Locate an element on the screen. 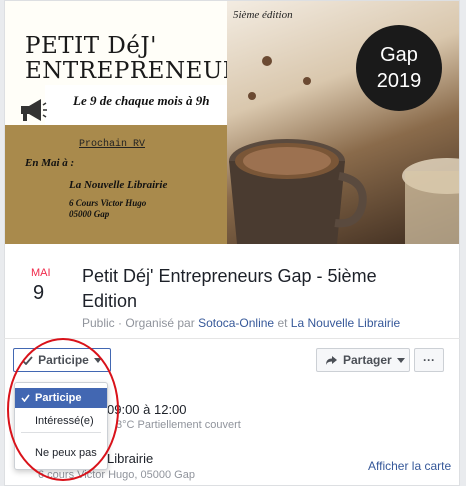 Image resolution: width=466 pixels, height=486 pixels. event-place: Librairie is located at coordinates (130, 458).